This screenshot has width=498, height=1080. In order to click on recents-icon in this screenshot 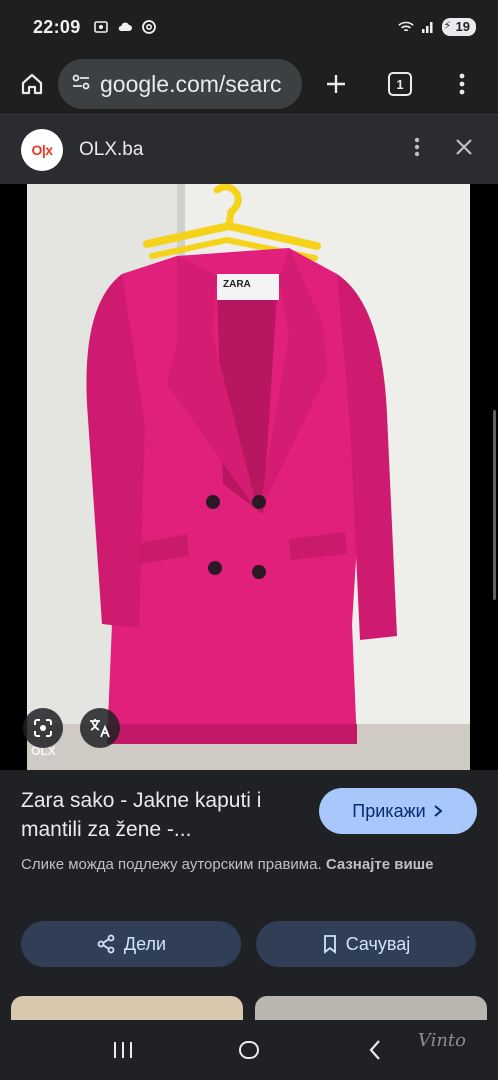, I will do `click(123, 1050)`.